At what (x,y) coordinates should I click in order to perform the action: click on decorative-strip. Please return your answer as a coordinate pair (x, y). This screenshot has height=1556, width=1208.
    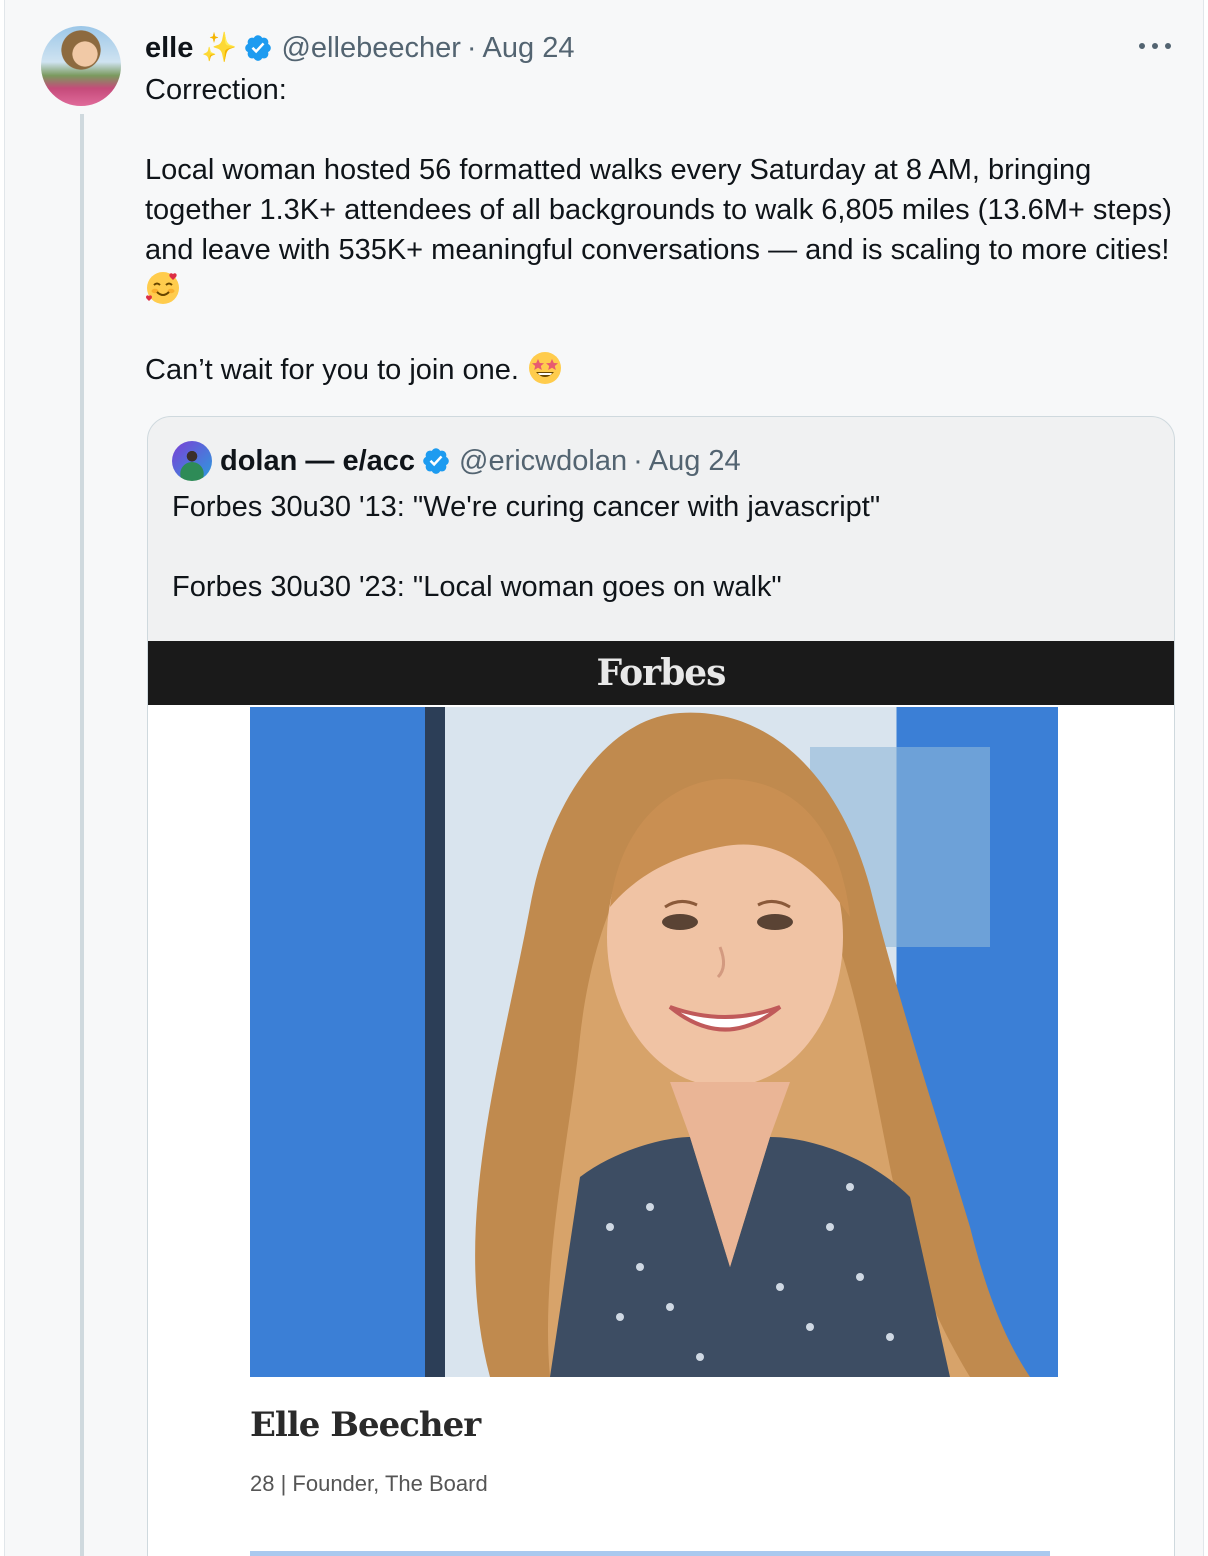
    Looking at the image, I should click on (650, 1553).